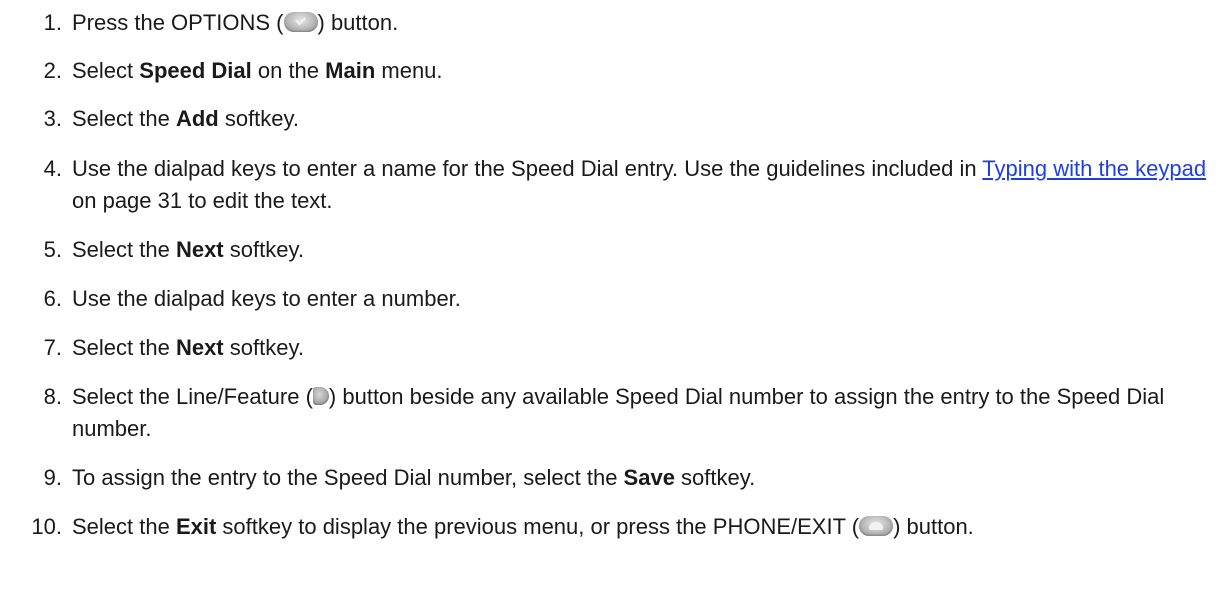  What do you see at coordinates (288, 70) in the screenshot?
I see `step-text-fragment: on the` at bounding box center [288, 70].